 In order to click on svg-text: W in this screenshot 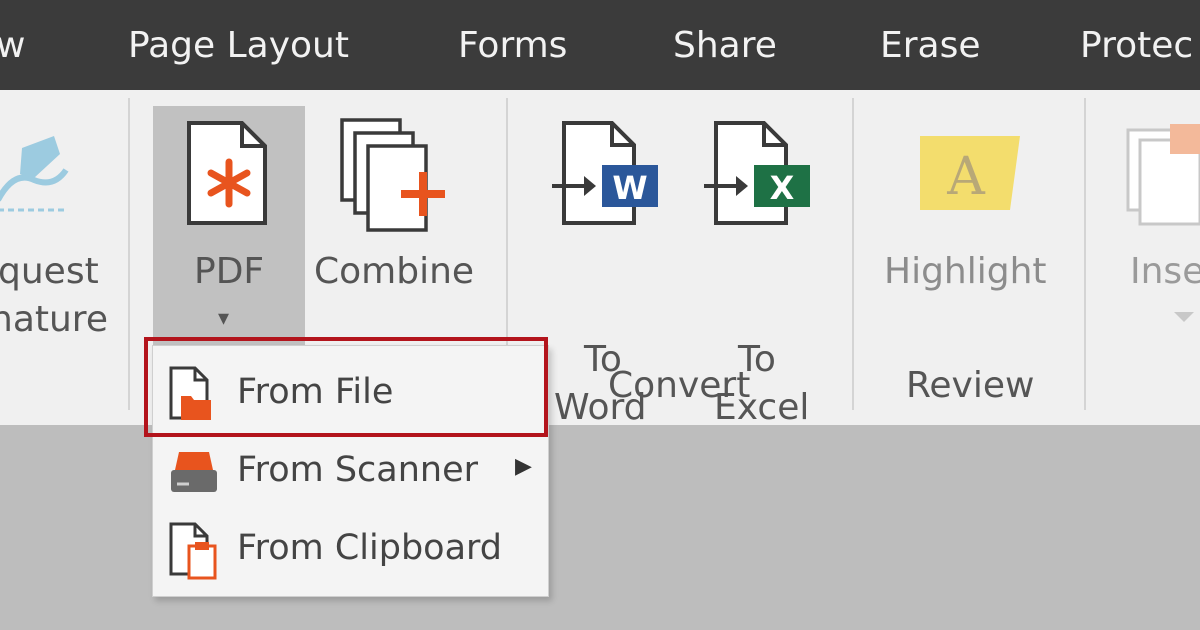, I will do `click(629, 188)`.